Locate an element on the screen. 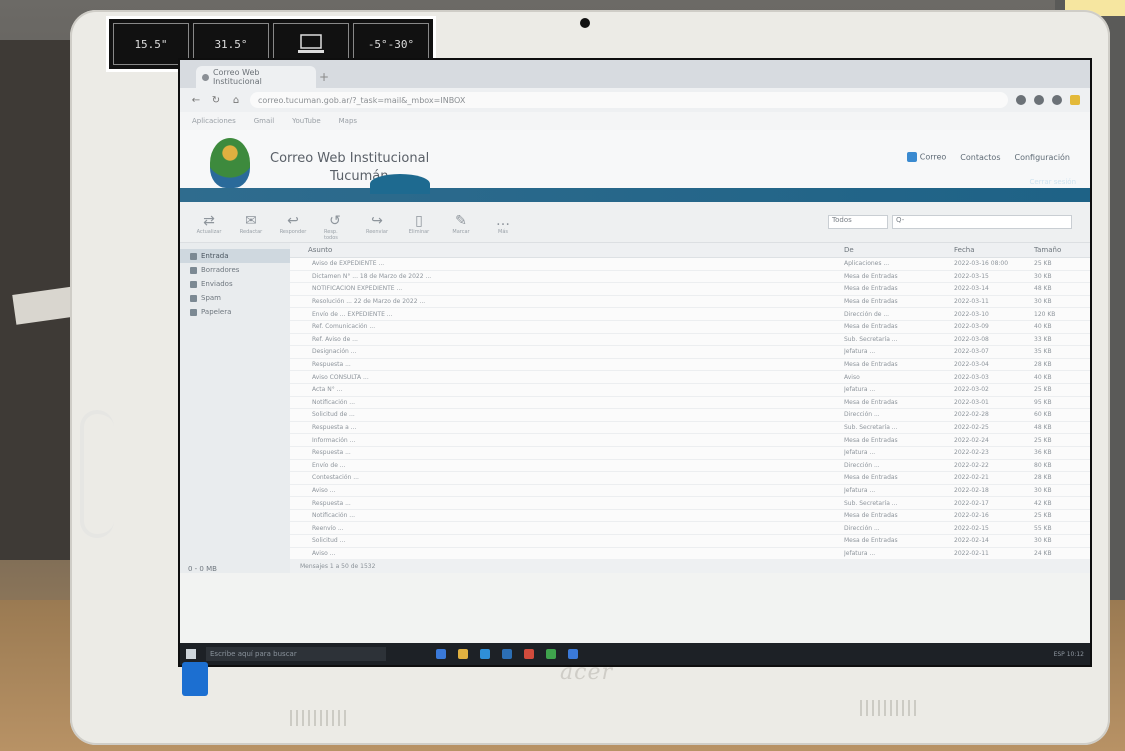 The image size is (1125, 751). table-row: Aviso CONSULTA ... Aviso 2022-03-03 40 KB is located at coordinates (690, 377).